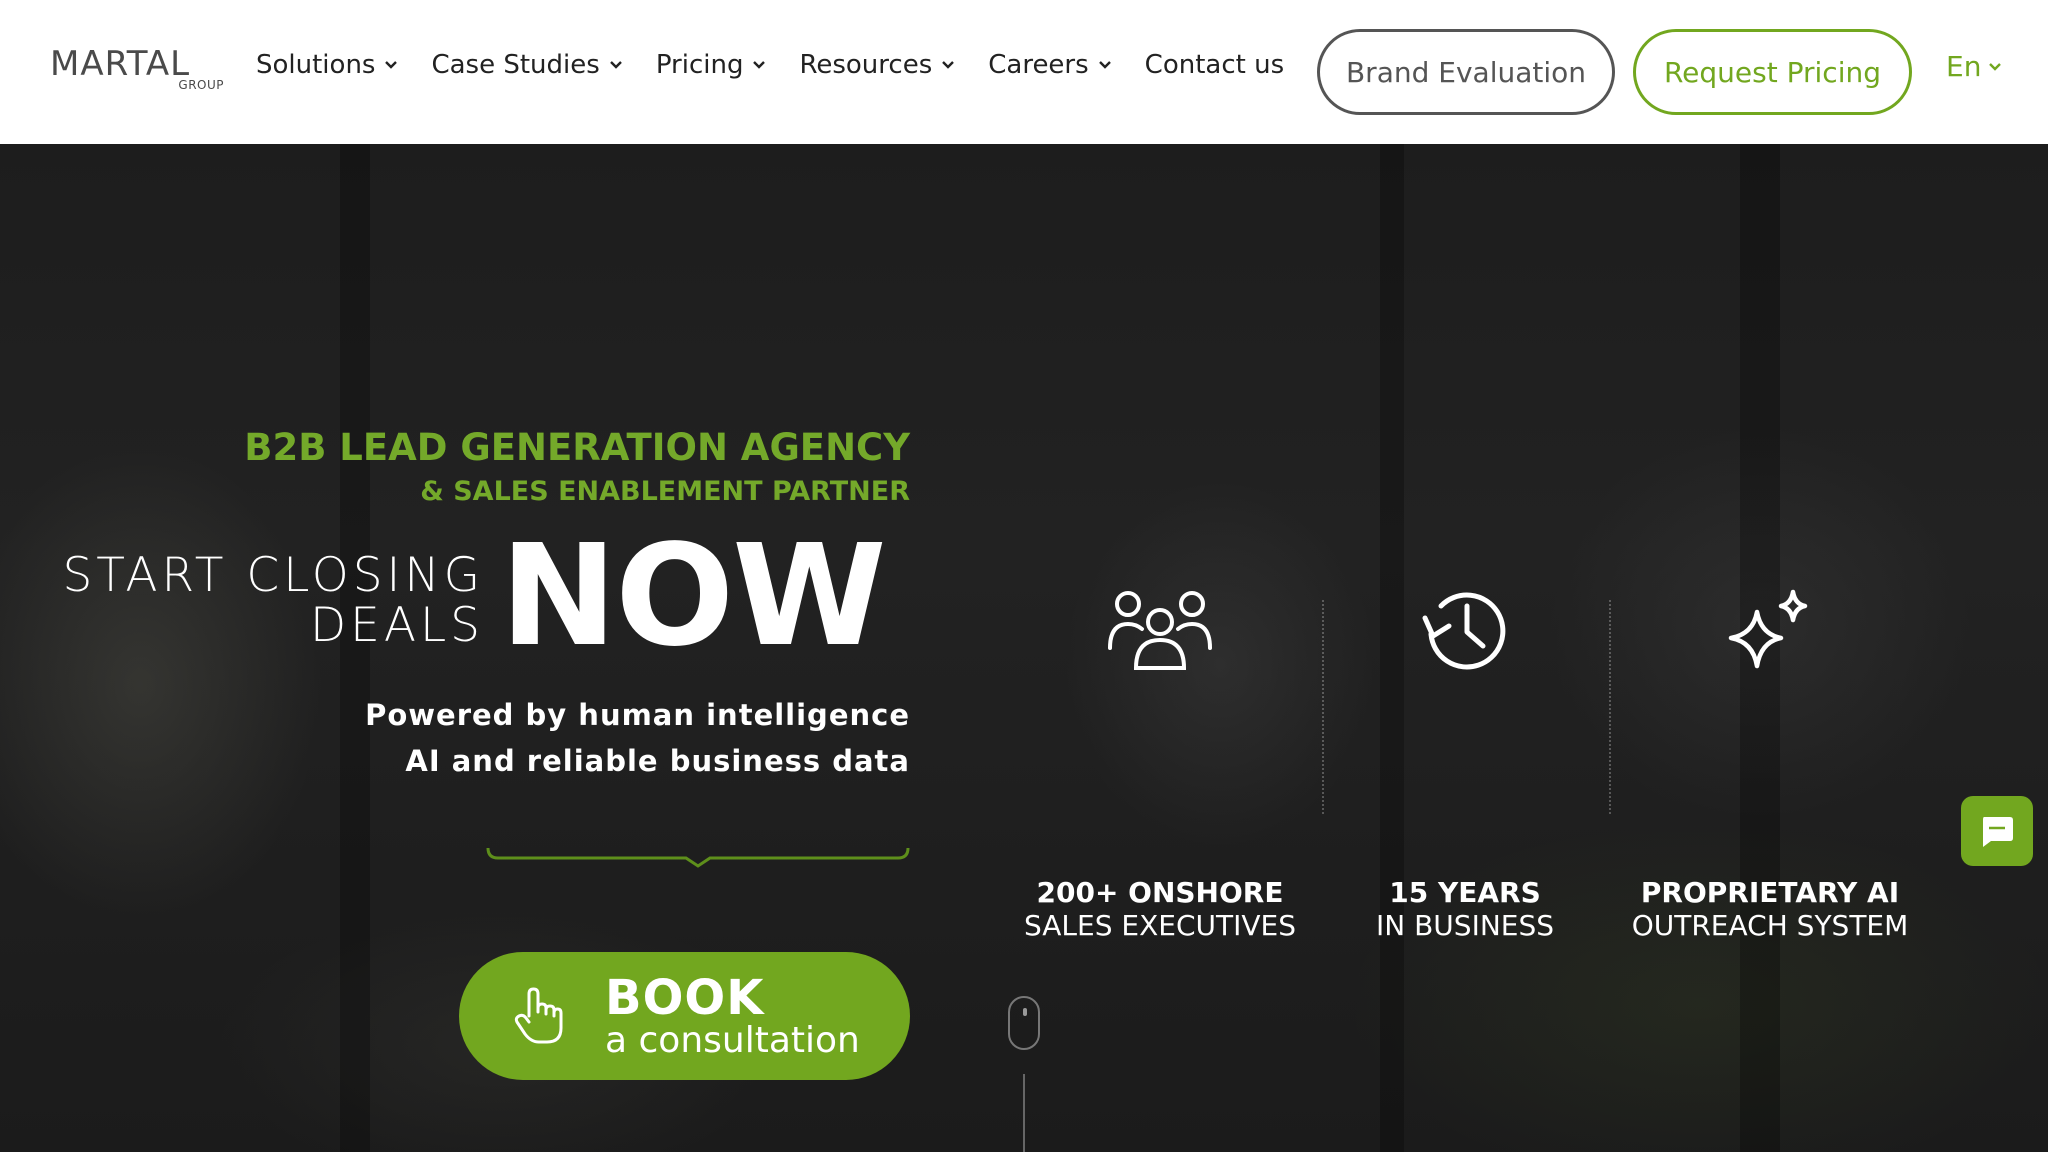 Image resolution: width=2048 pixels, height=1152 pixels. Describe the element at coordinates (1159, 925) in the screenshot. I see `stat-caption: SALES EXECUTIVES` at that location.